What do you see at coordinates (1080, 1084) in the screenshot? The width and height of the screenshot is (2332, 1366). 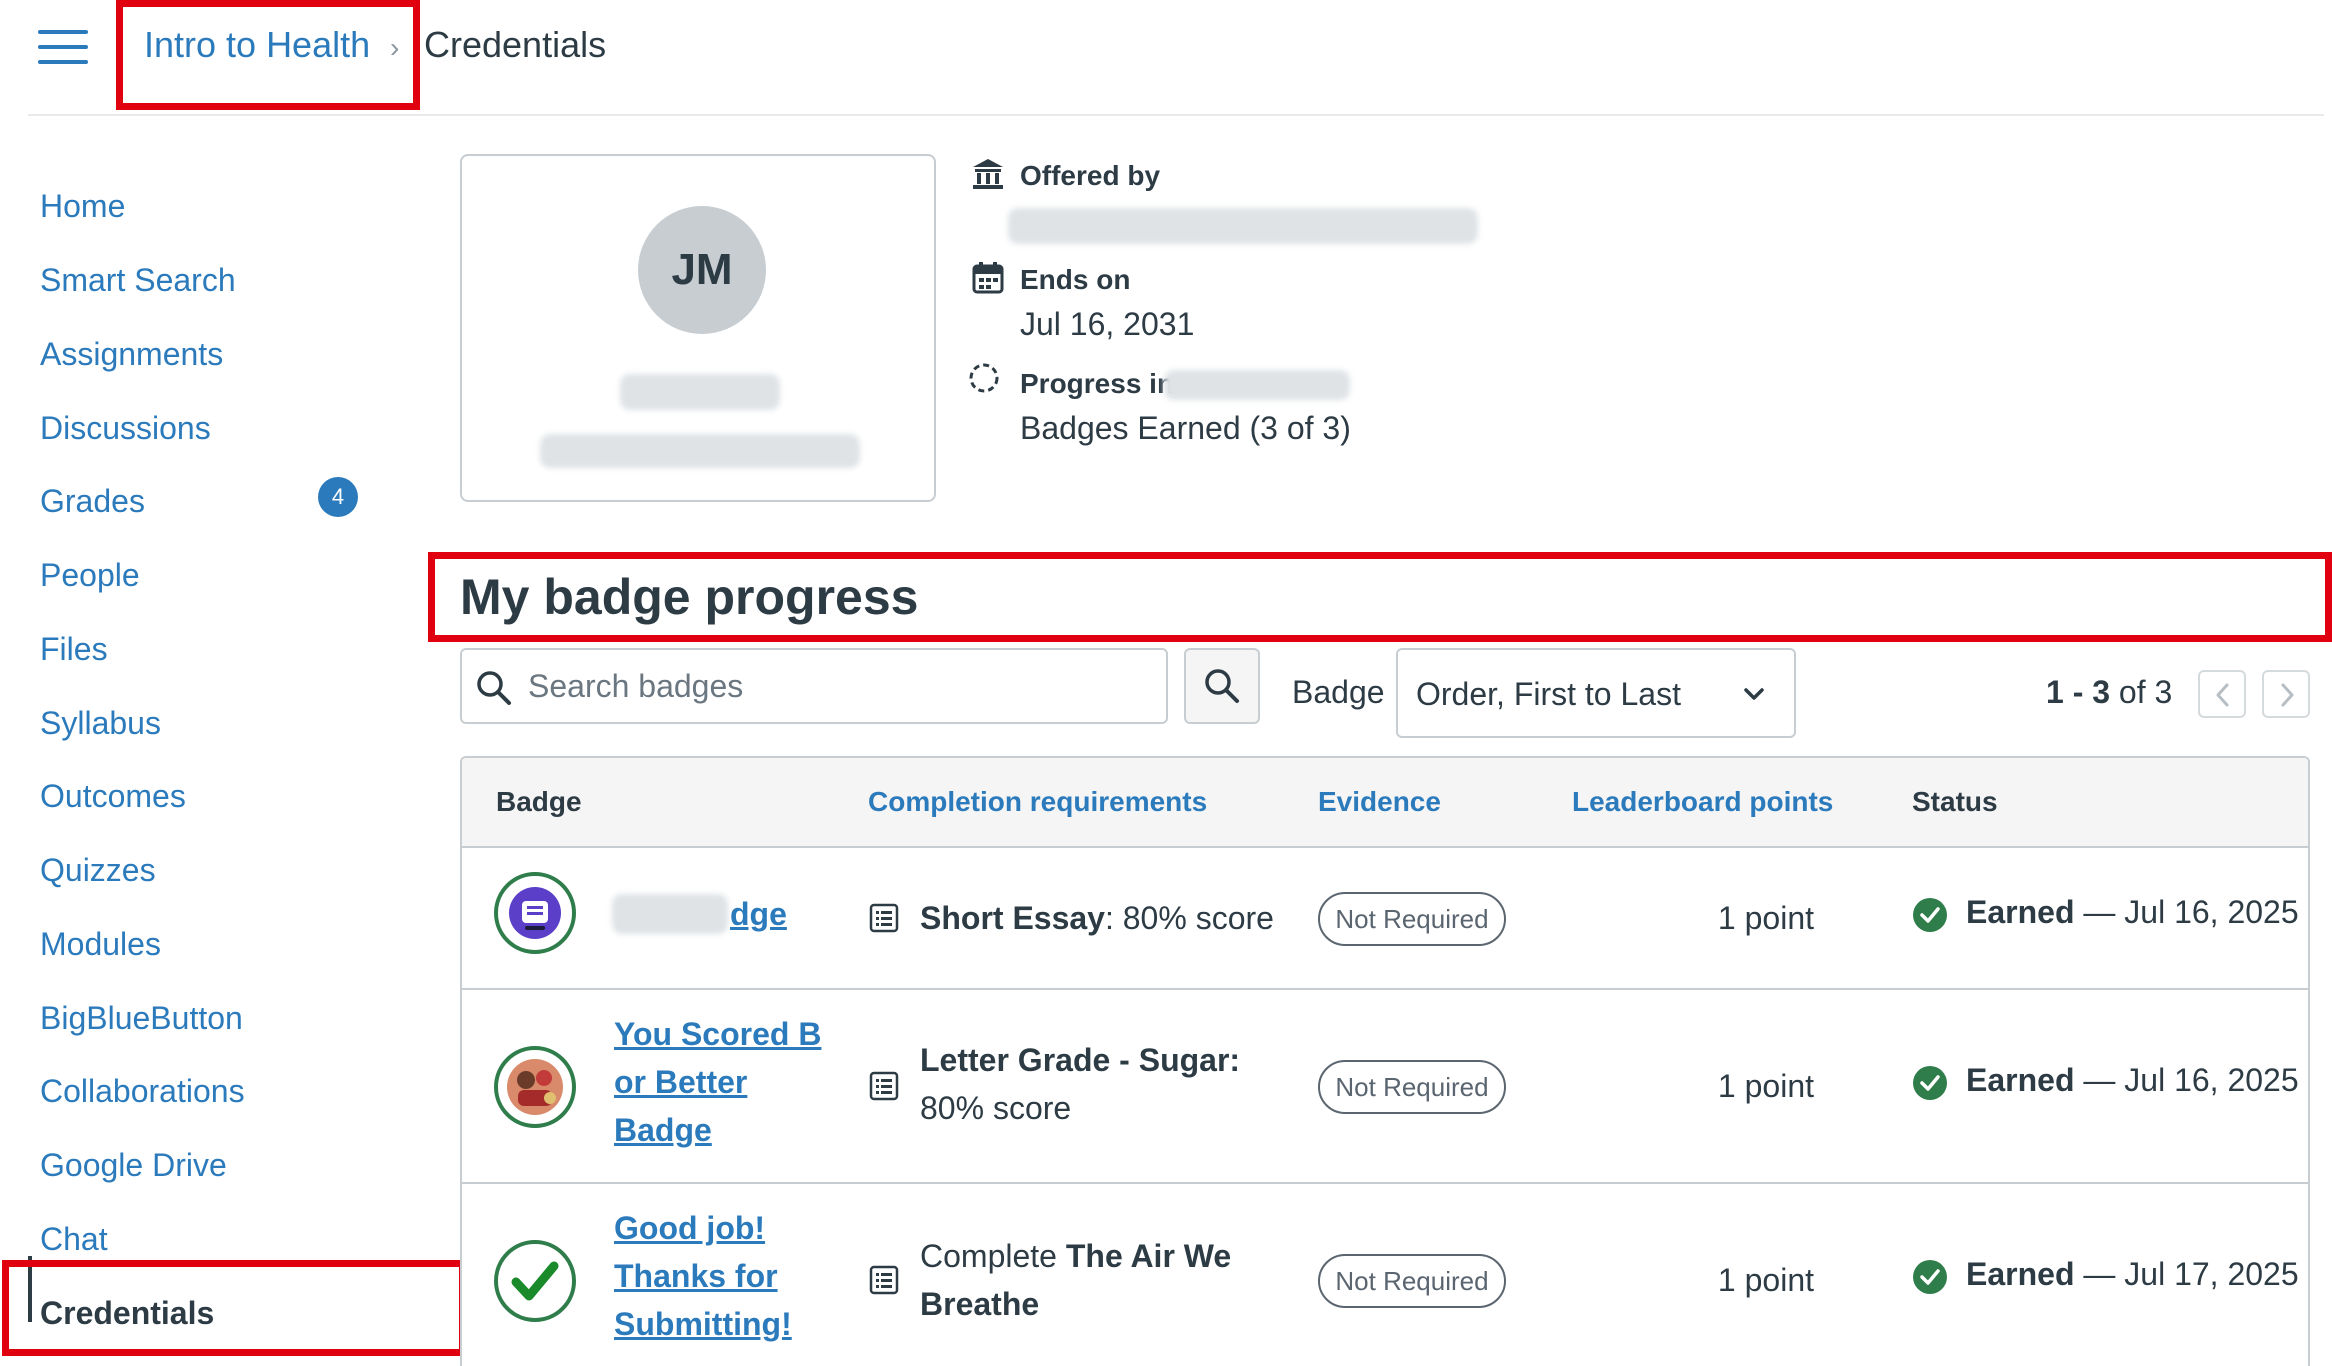 I see `completion-requirement: Letter Grade - Sugar: 80% score` at bounding box center [1080, 1084].